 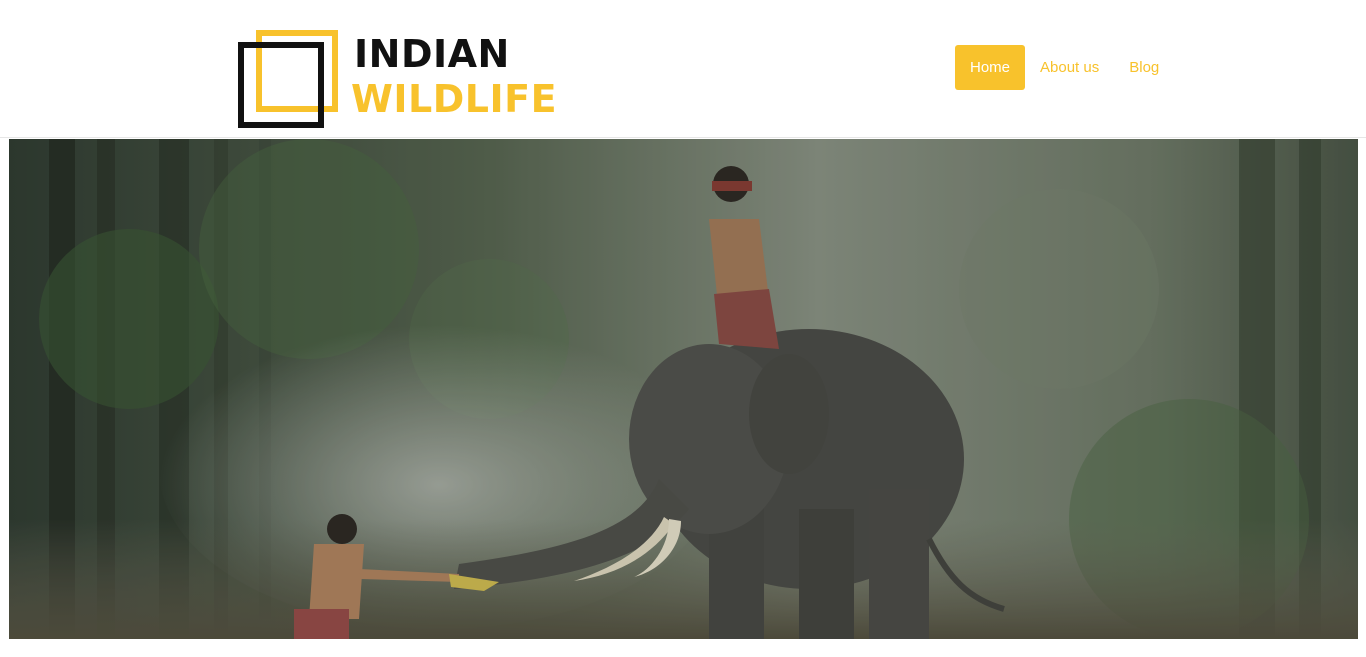 What do you see at coordinates (288, 79) in the screenshot?
I see `double-square-logo-icon` at bounding box center [288, 79].